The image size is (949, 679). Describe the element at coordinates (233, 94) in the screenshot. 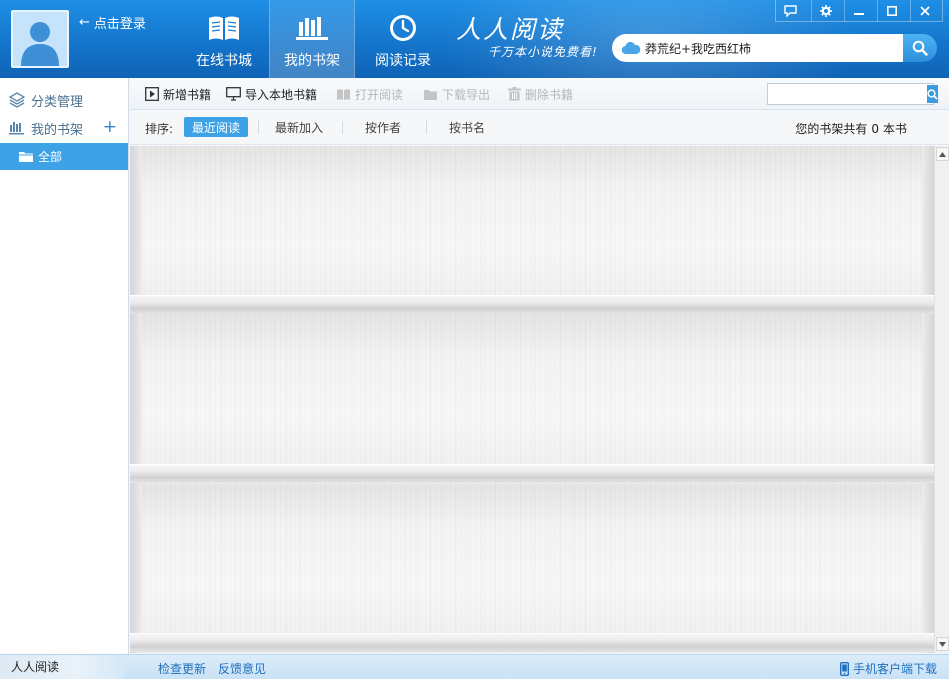

I see `monitor-icon` at that location.